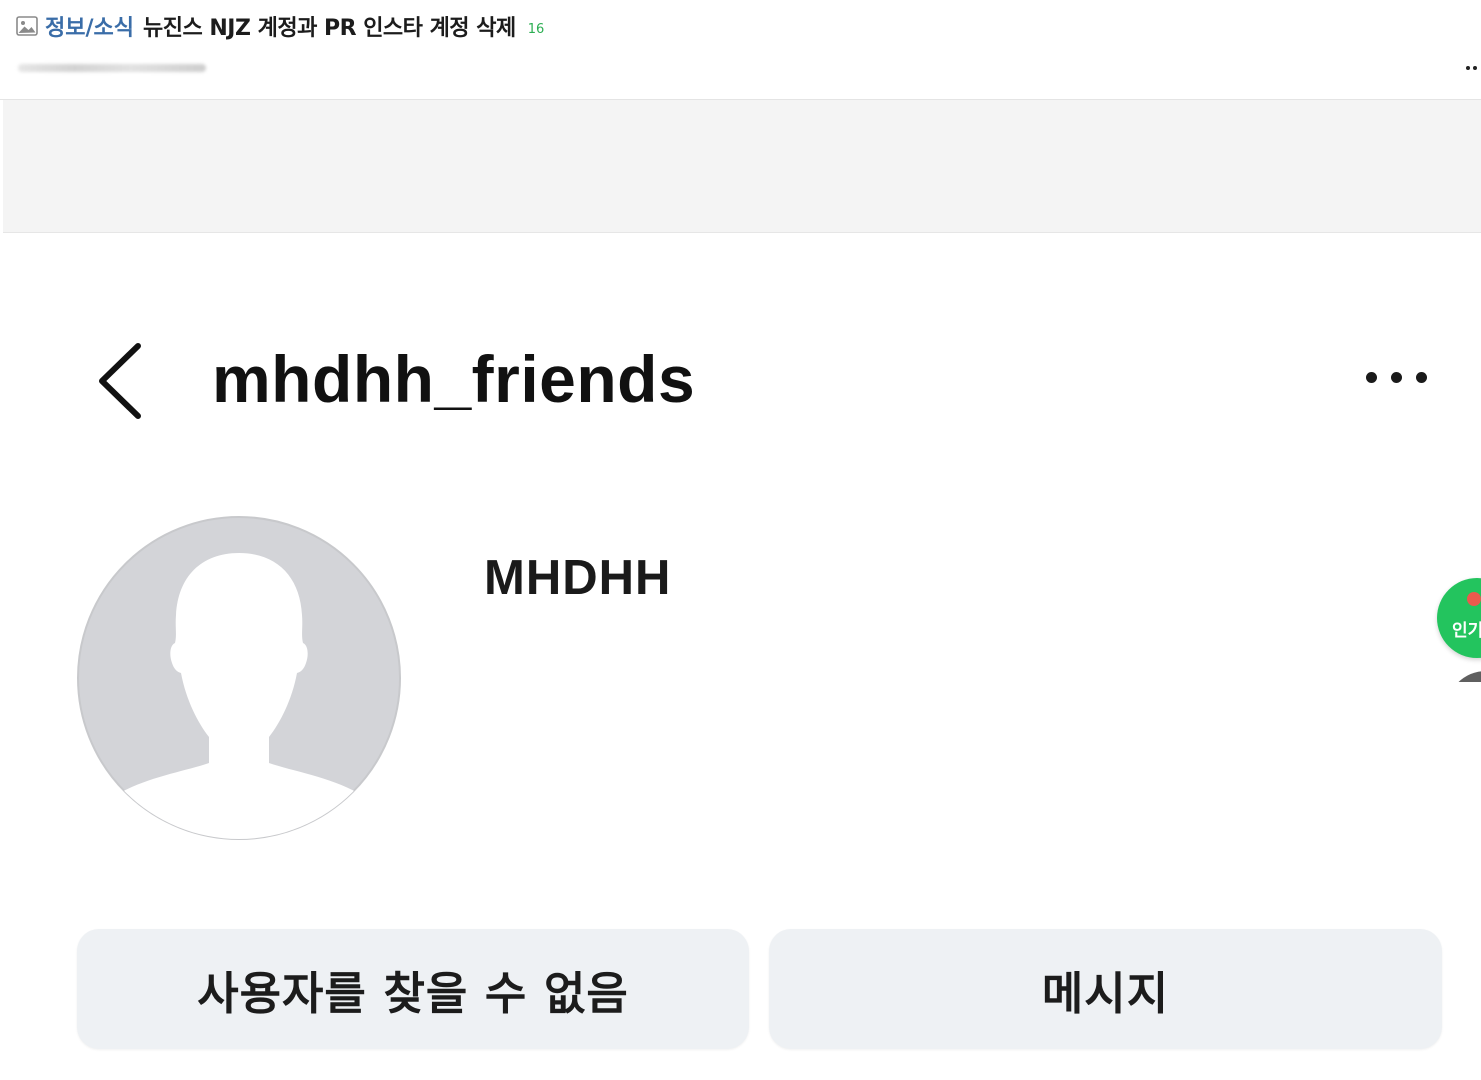 This screenshot has height=1080, width=1481. I want to click on profile-username: mhdhh_friends, so click(454, 379).